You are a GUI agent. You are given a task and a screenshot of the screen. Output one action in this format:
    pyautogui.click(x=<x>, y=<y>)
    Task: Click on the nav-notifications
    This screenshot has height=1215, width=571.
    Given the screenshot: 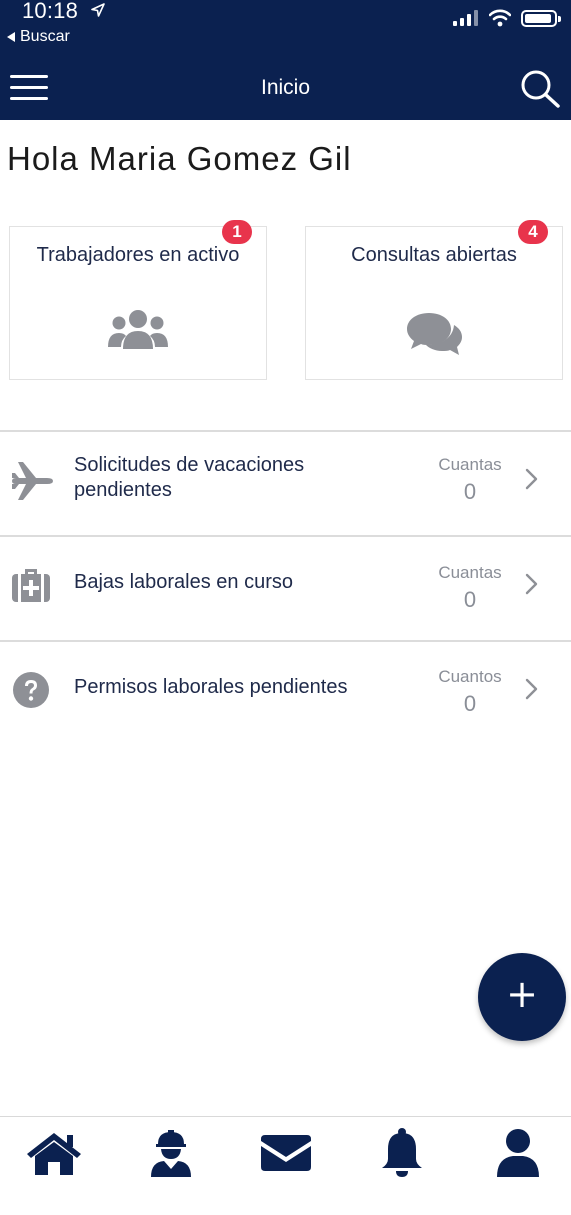 What is the action you would take?
    pyautogui.click(x=402, y=1153)
    